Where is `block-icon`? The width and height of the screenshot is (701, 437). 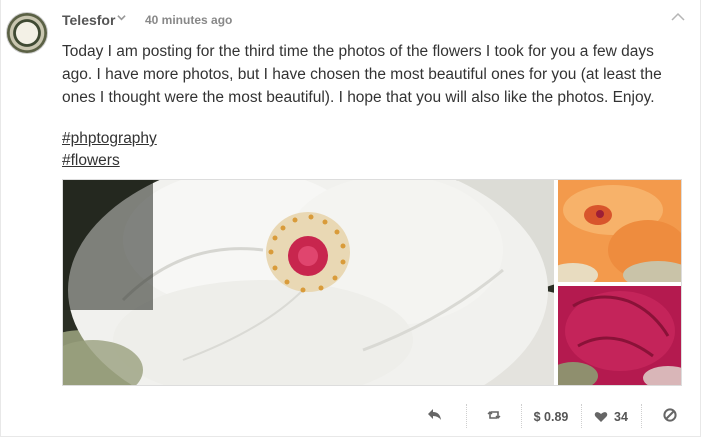
block-icon is located at coordinates (670, 417).